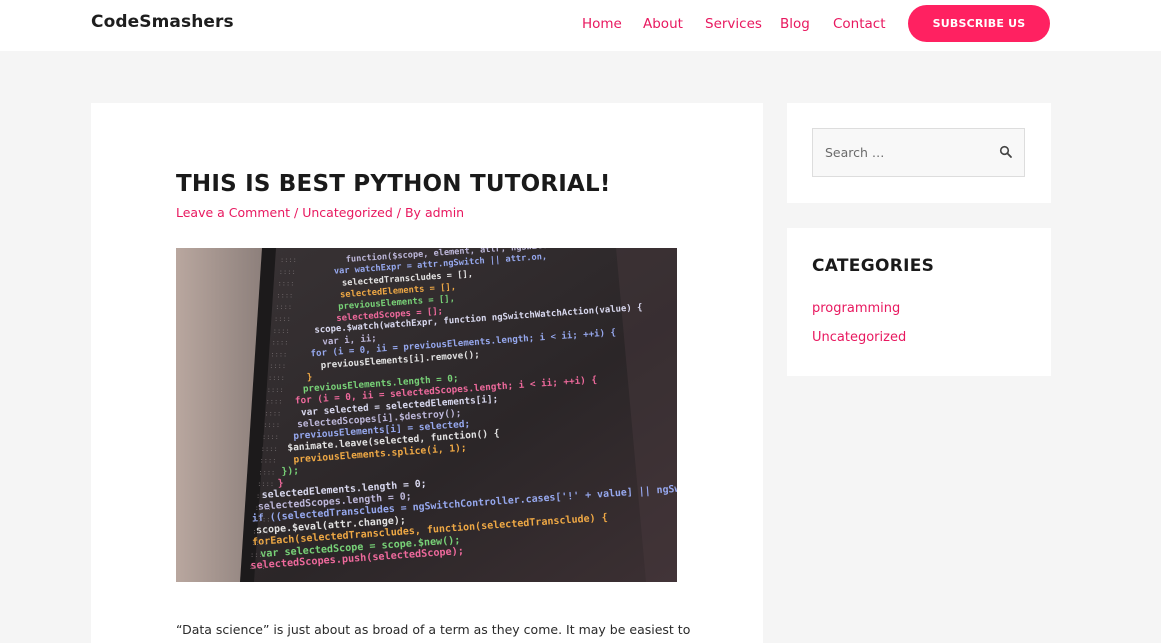  Describe the element at coordinates (393, 184) in the screenshot. I see `post-title: THIS IS BEST PYTHON TUTORIAL!` at that location.